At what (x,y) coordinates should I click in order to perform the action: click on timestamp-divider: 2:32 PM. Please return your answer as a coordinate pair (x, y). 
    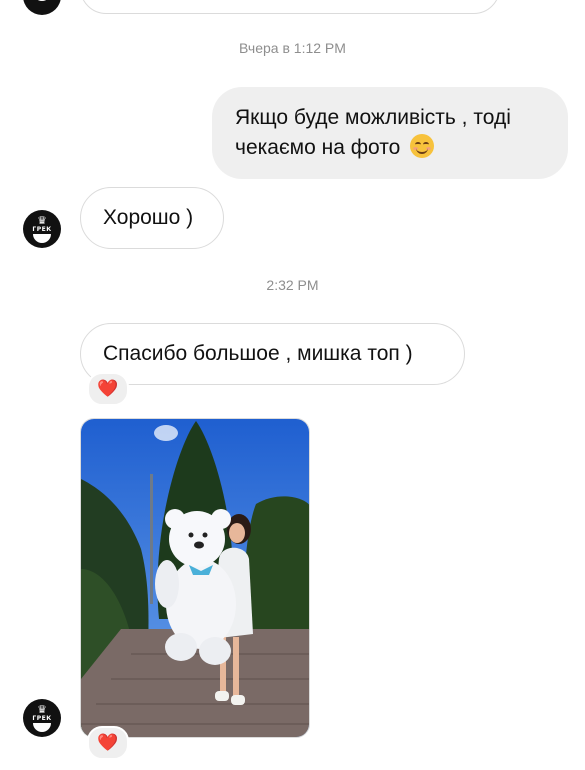
    Looking at the image, I should click on (292, 285).